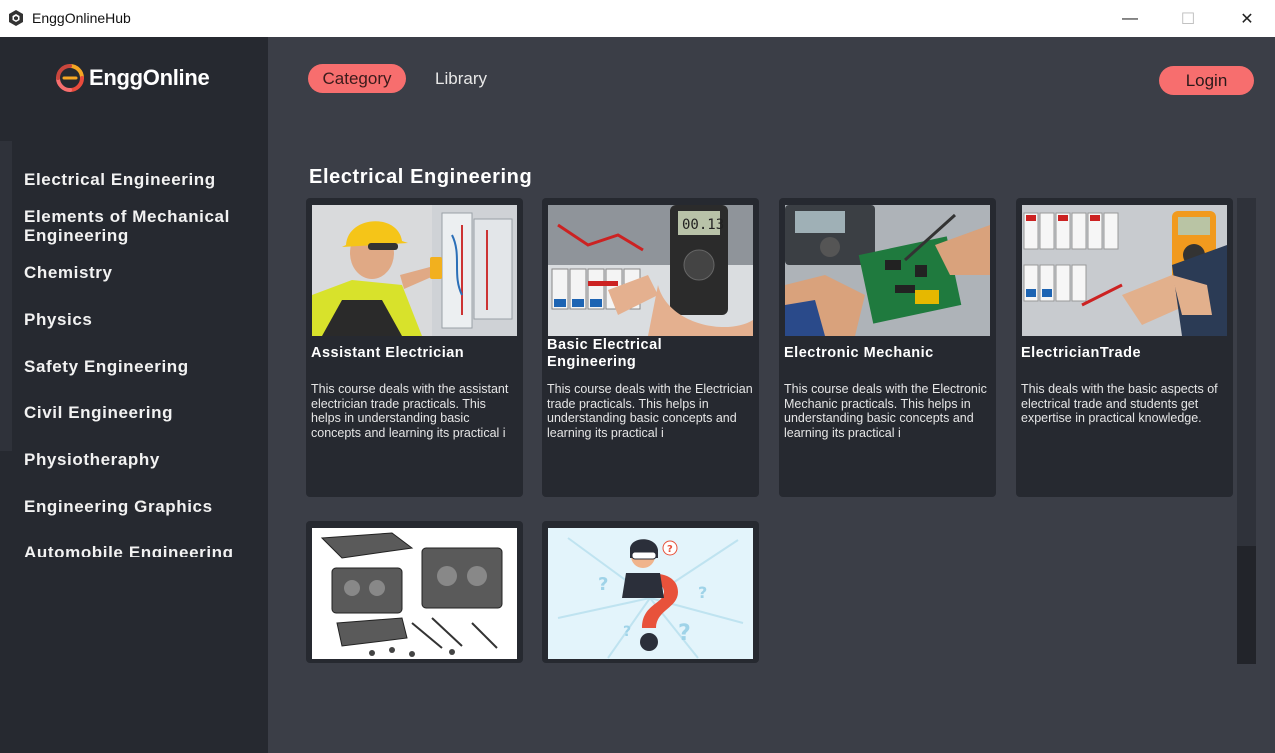 This screenshot has height=753, width=1275. What do you see at coordinates (139, 319) in the screenshot?
I see `sidebar-item-physics: Physics` at bounding box center [139, 319].